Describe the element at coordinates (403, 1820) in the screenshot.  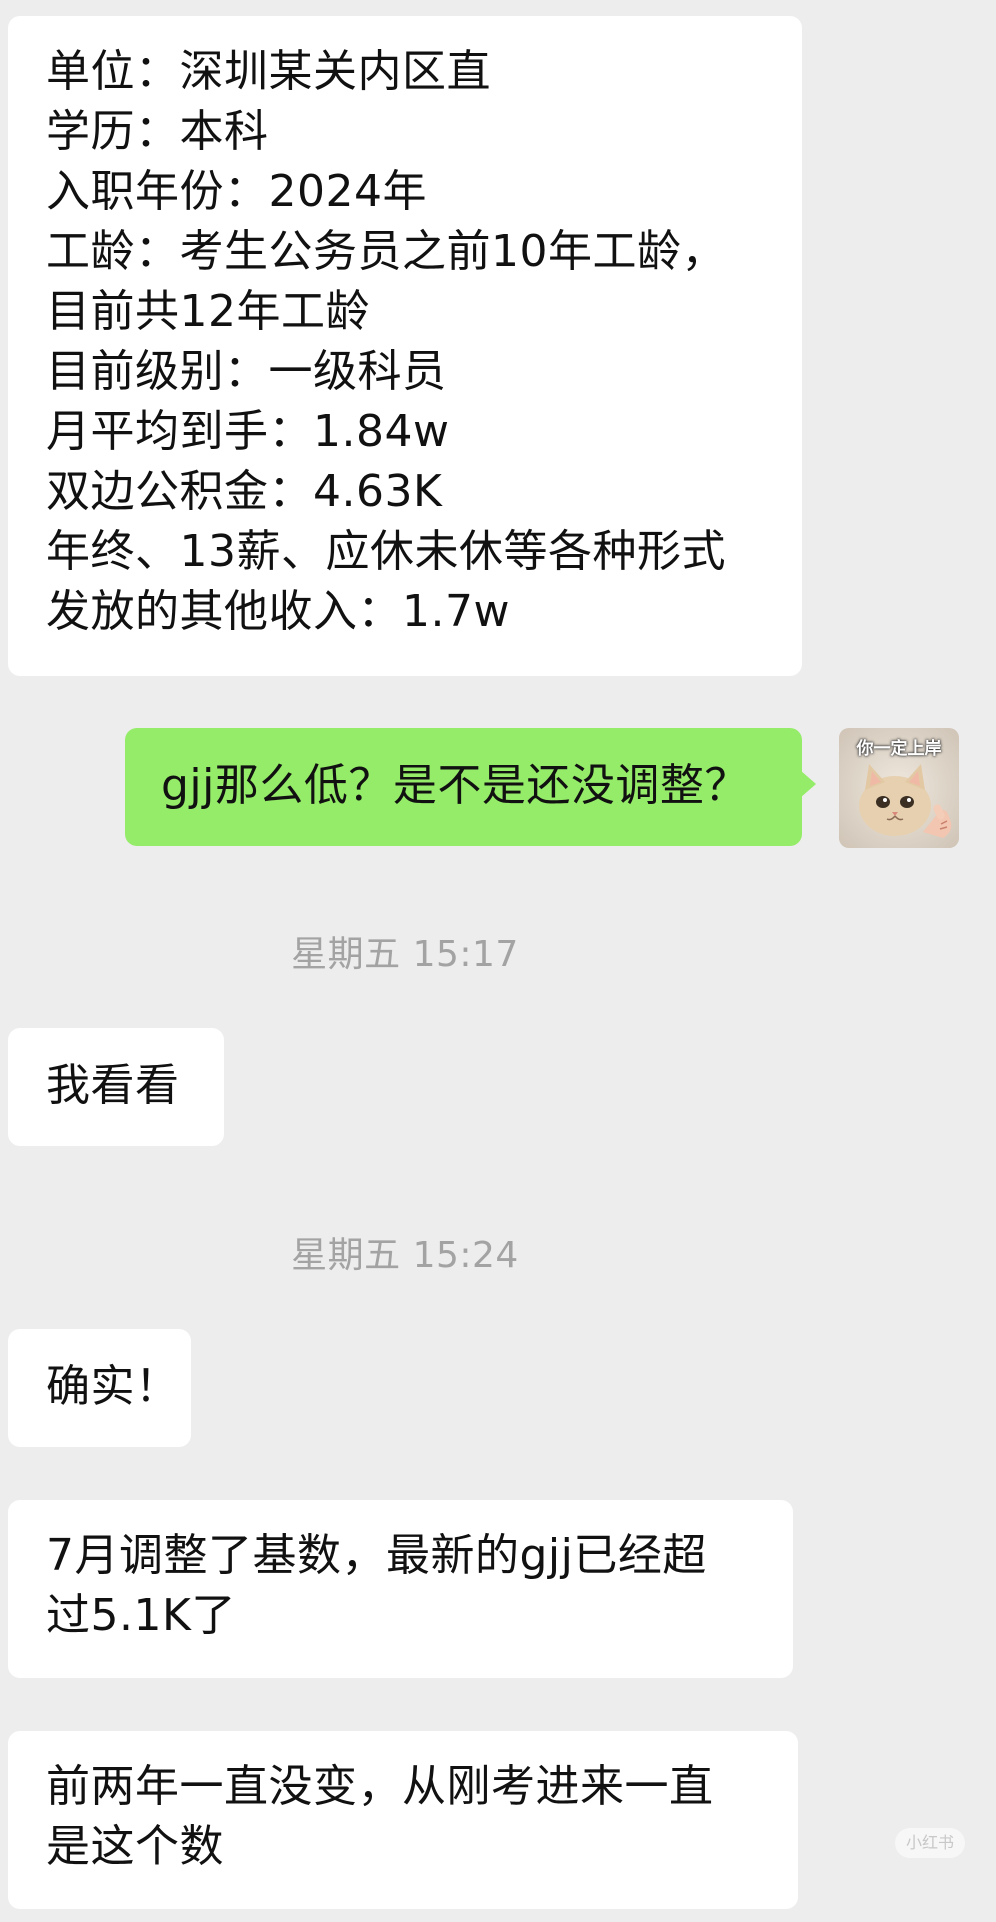
I see `incoming-message-bubble: 前两年一直没变，从刚考进来一直 是这个数` at that location.